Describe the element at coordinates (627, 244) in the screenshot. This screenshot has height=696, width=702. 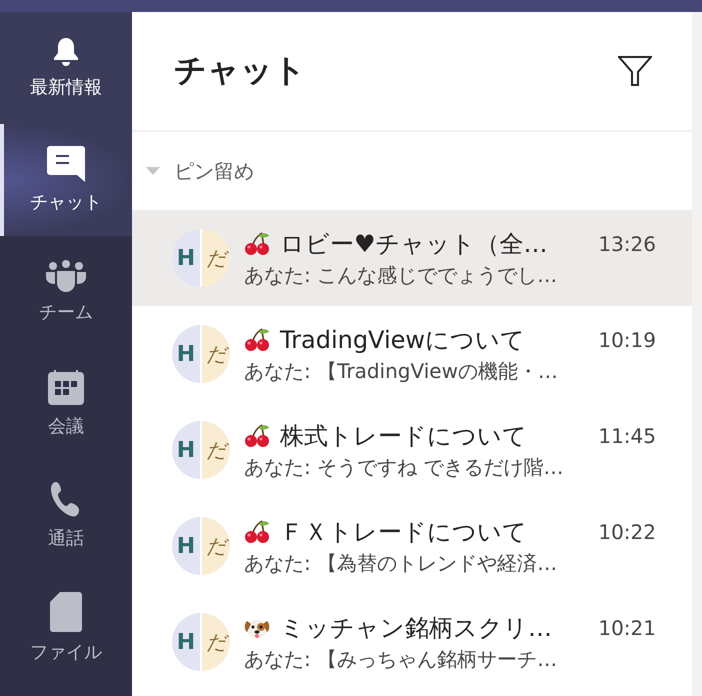
I see `chat-time: 13:26` at that location.